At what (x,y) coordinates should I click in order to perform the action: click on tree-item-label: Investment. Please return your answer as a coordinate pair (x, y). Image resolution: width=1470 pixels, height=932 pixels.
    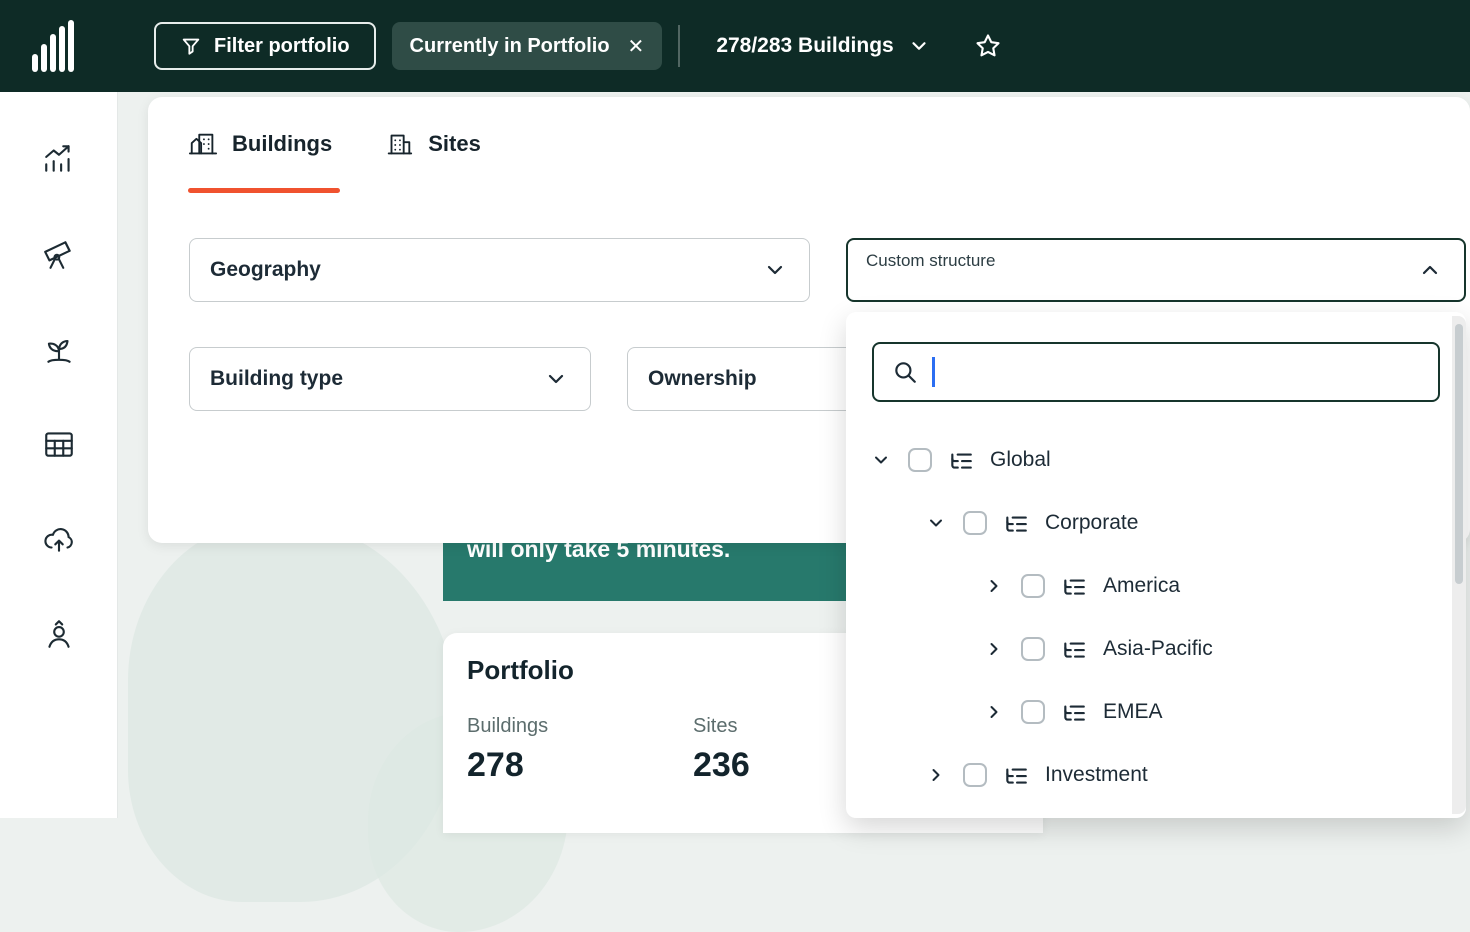
    Looking at the image, I should click on (1096, 775).